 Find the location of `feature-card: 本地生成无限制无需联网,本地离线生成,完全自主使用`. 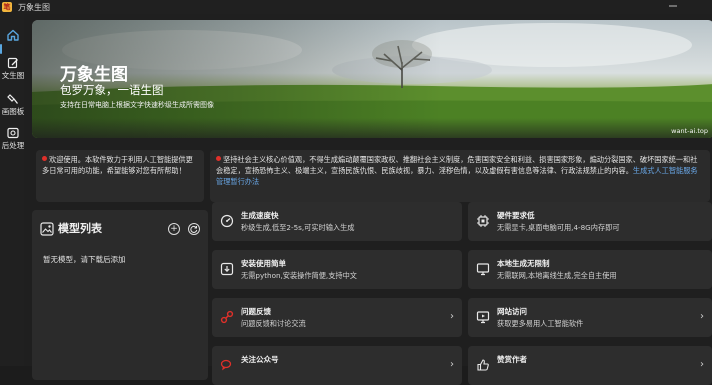

feature-card: 本地生成无限制无需联网,本地离线生成,完全自主使用 is located at coordinates (590, 269).